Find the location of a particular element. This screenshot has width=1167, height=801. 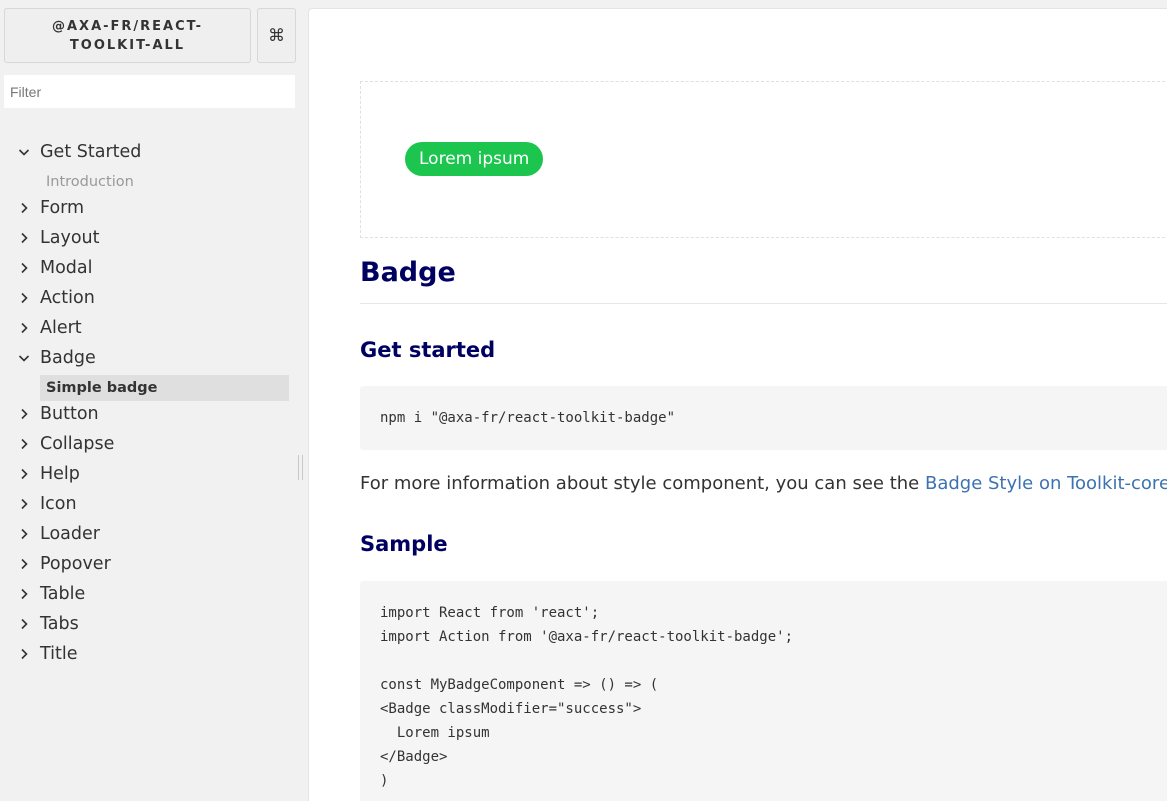

nav-item-button: Button is located at coordinates (152, 414).